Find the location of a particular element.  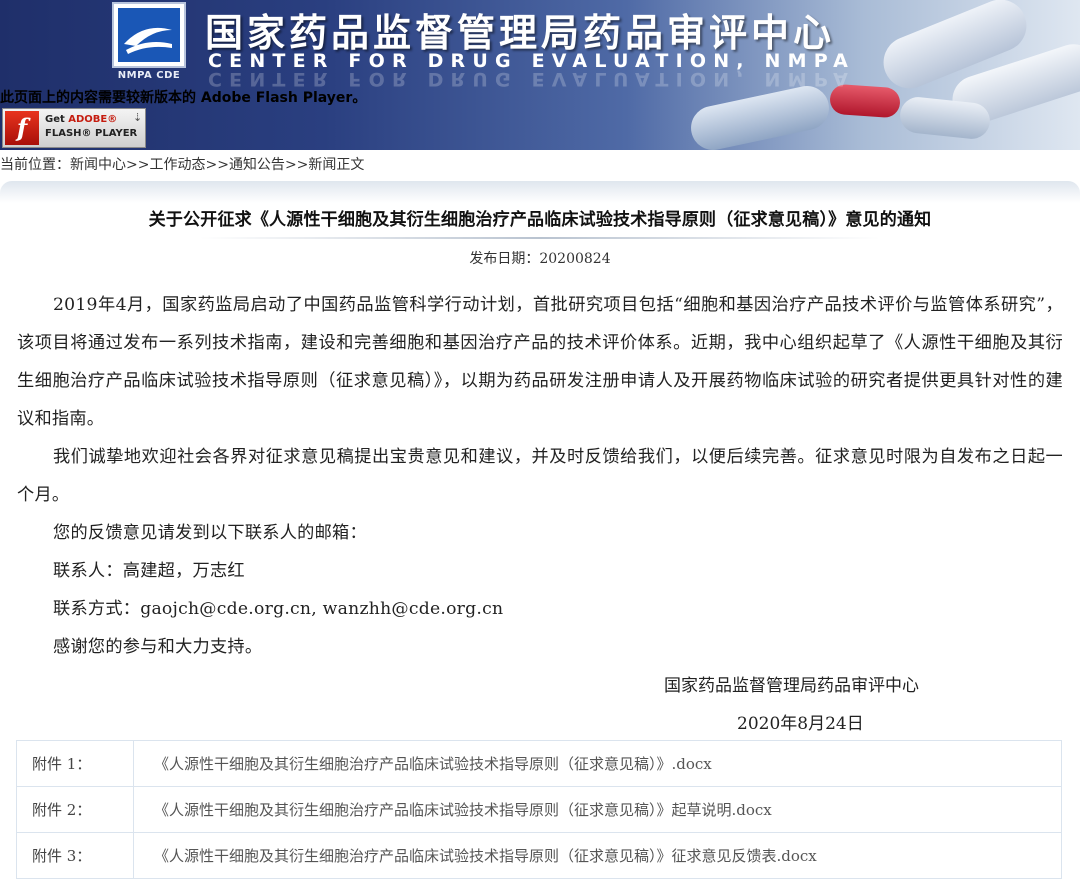

flash-logo-icon: f is located at coordinates (22, 128).